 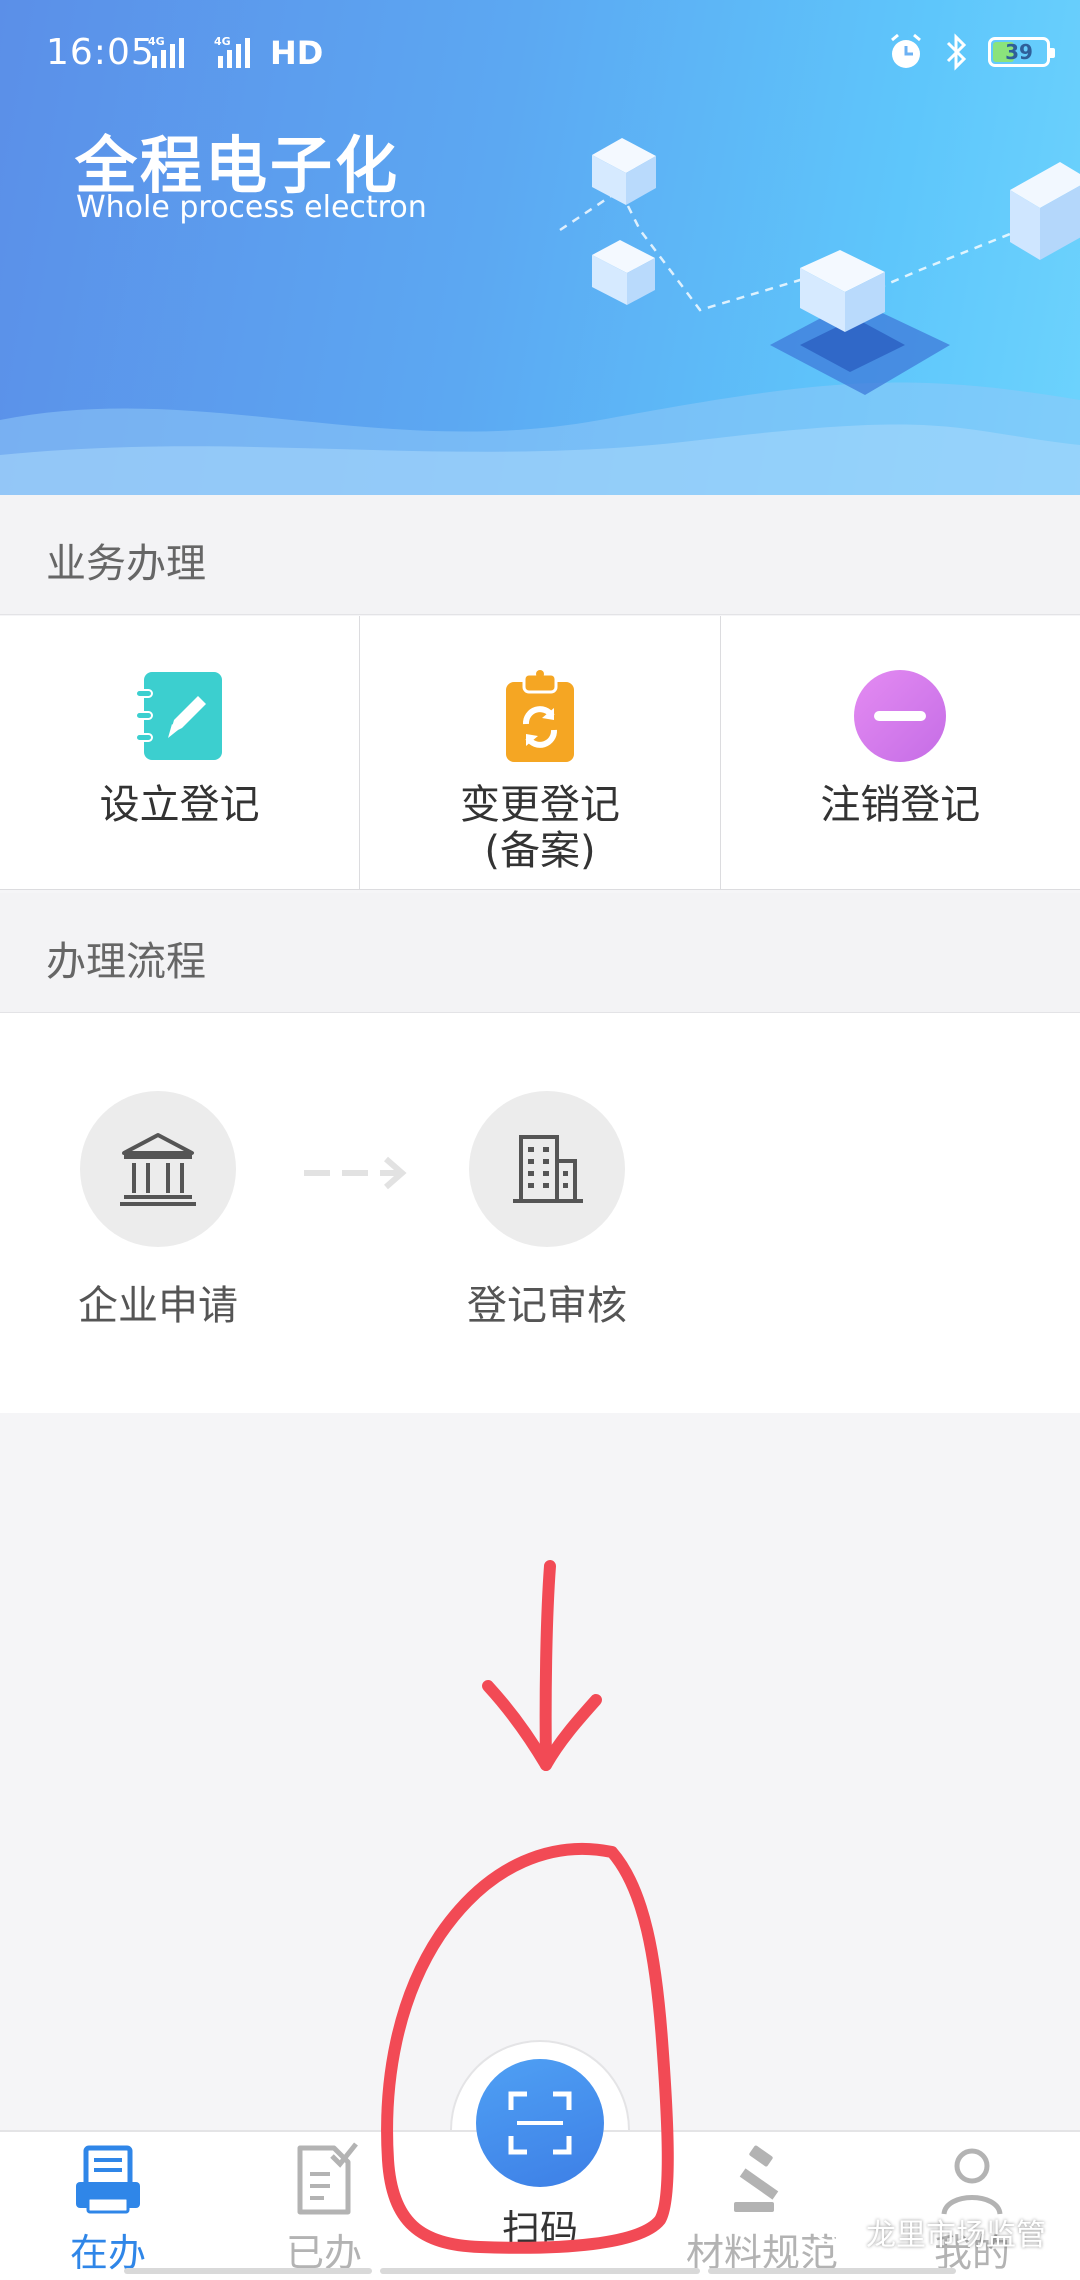 I want to click on process-arrow-icon, so click(x=355, y=1173).